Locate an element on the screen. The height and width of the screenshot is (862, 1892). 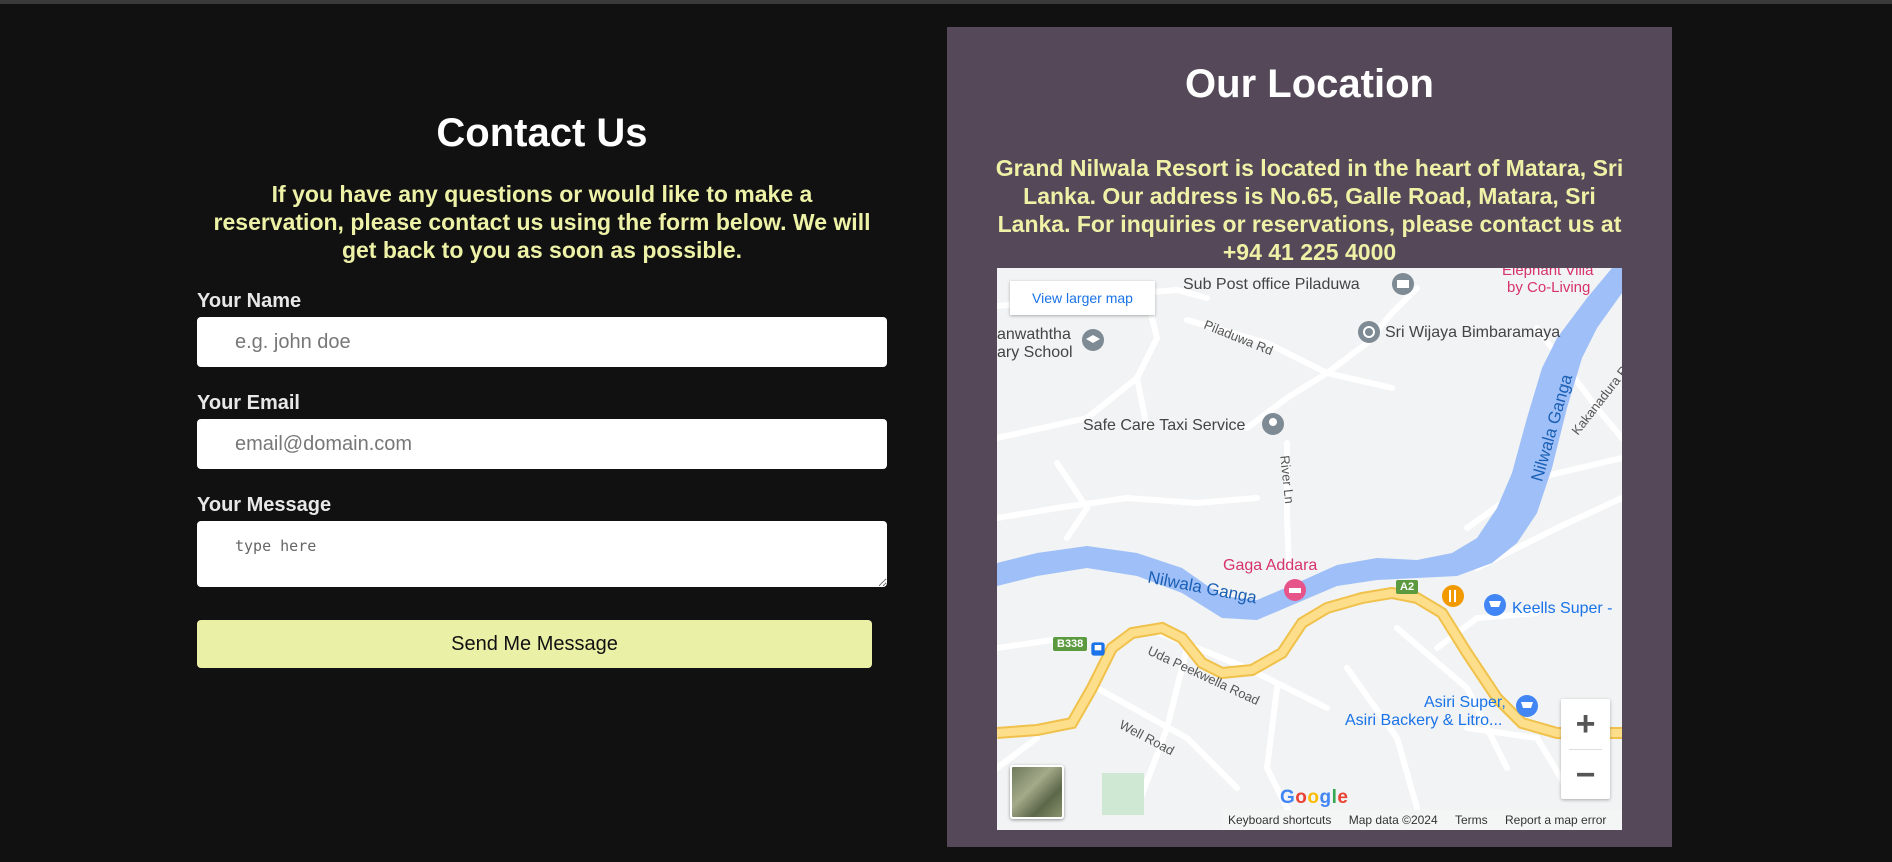
location-title: Our Location is located at coordinates (1309, 84).